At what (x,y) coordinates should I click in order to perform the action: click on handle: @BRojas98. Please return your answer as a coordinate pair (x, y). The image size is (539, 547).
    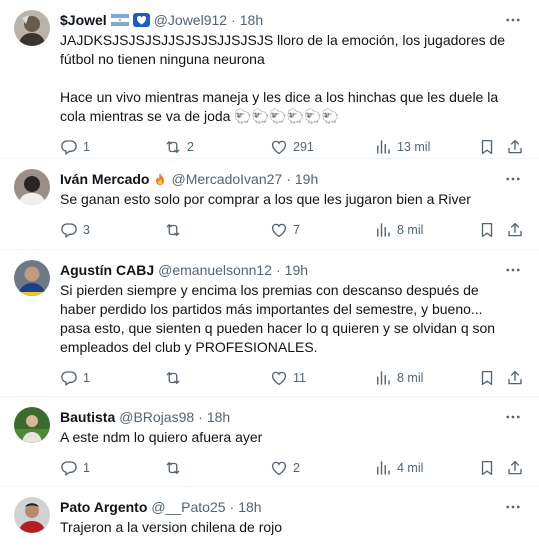
    Looking at the image, I should click on (156, 417).